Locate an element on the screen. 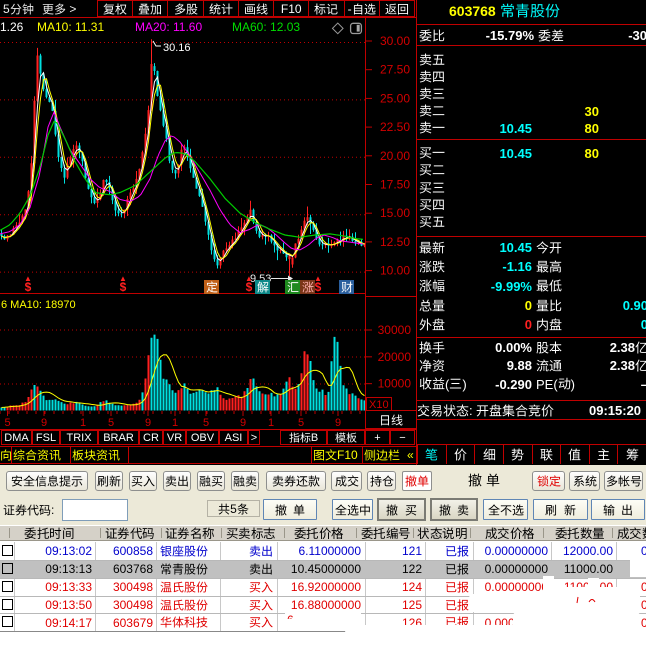  svg-text: 27.50 is located at coordinates (395, 70).